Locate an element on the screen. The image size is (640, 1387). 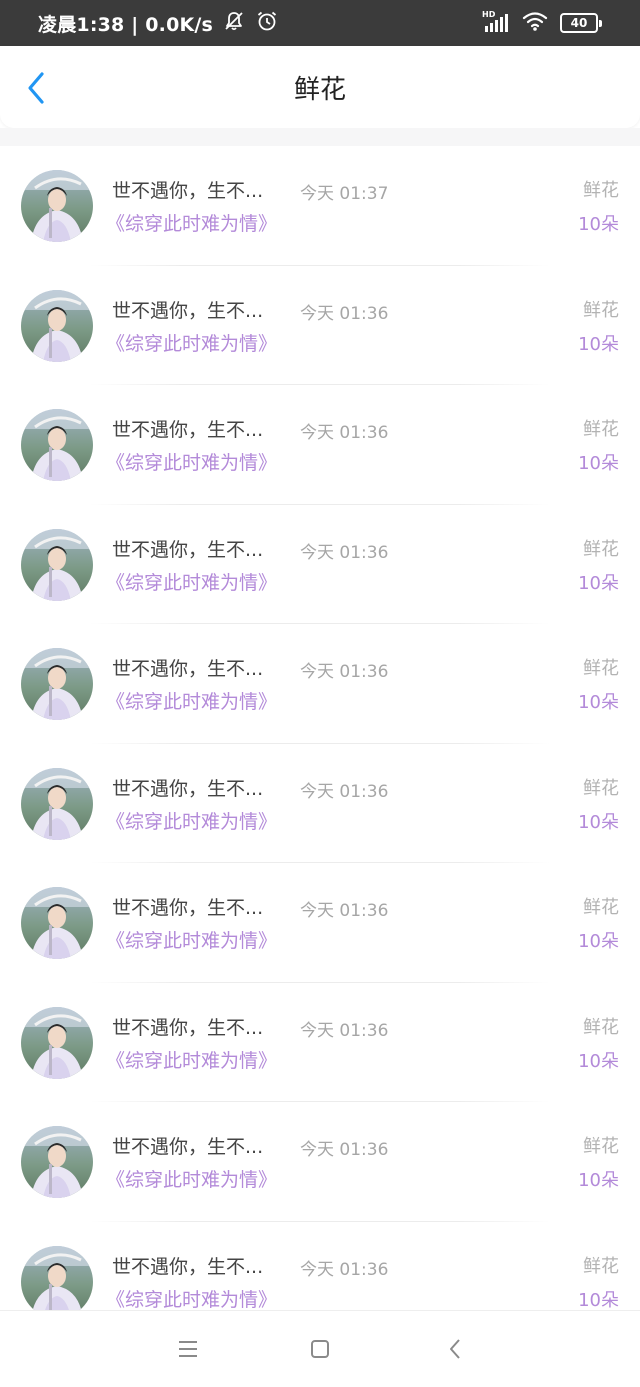
status-left: 凌晨1:38 | 0.0K/s is located at coordinates (158, 23).